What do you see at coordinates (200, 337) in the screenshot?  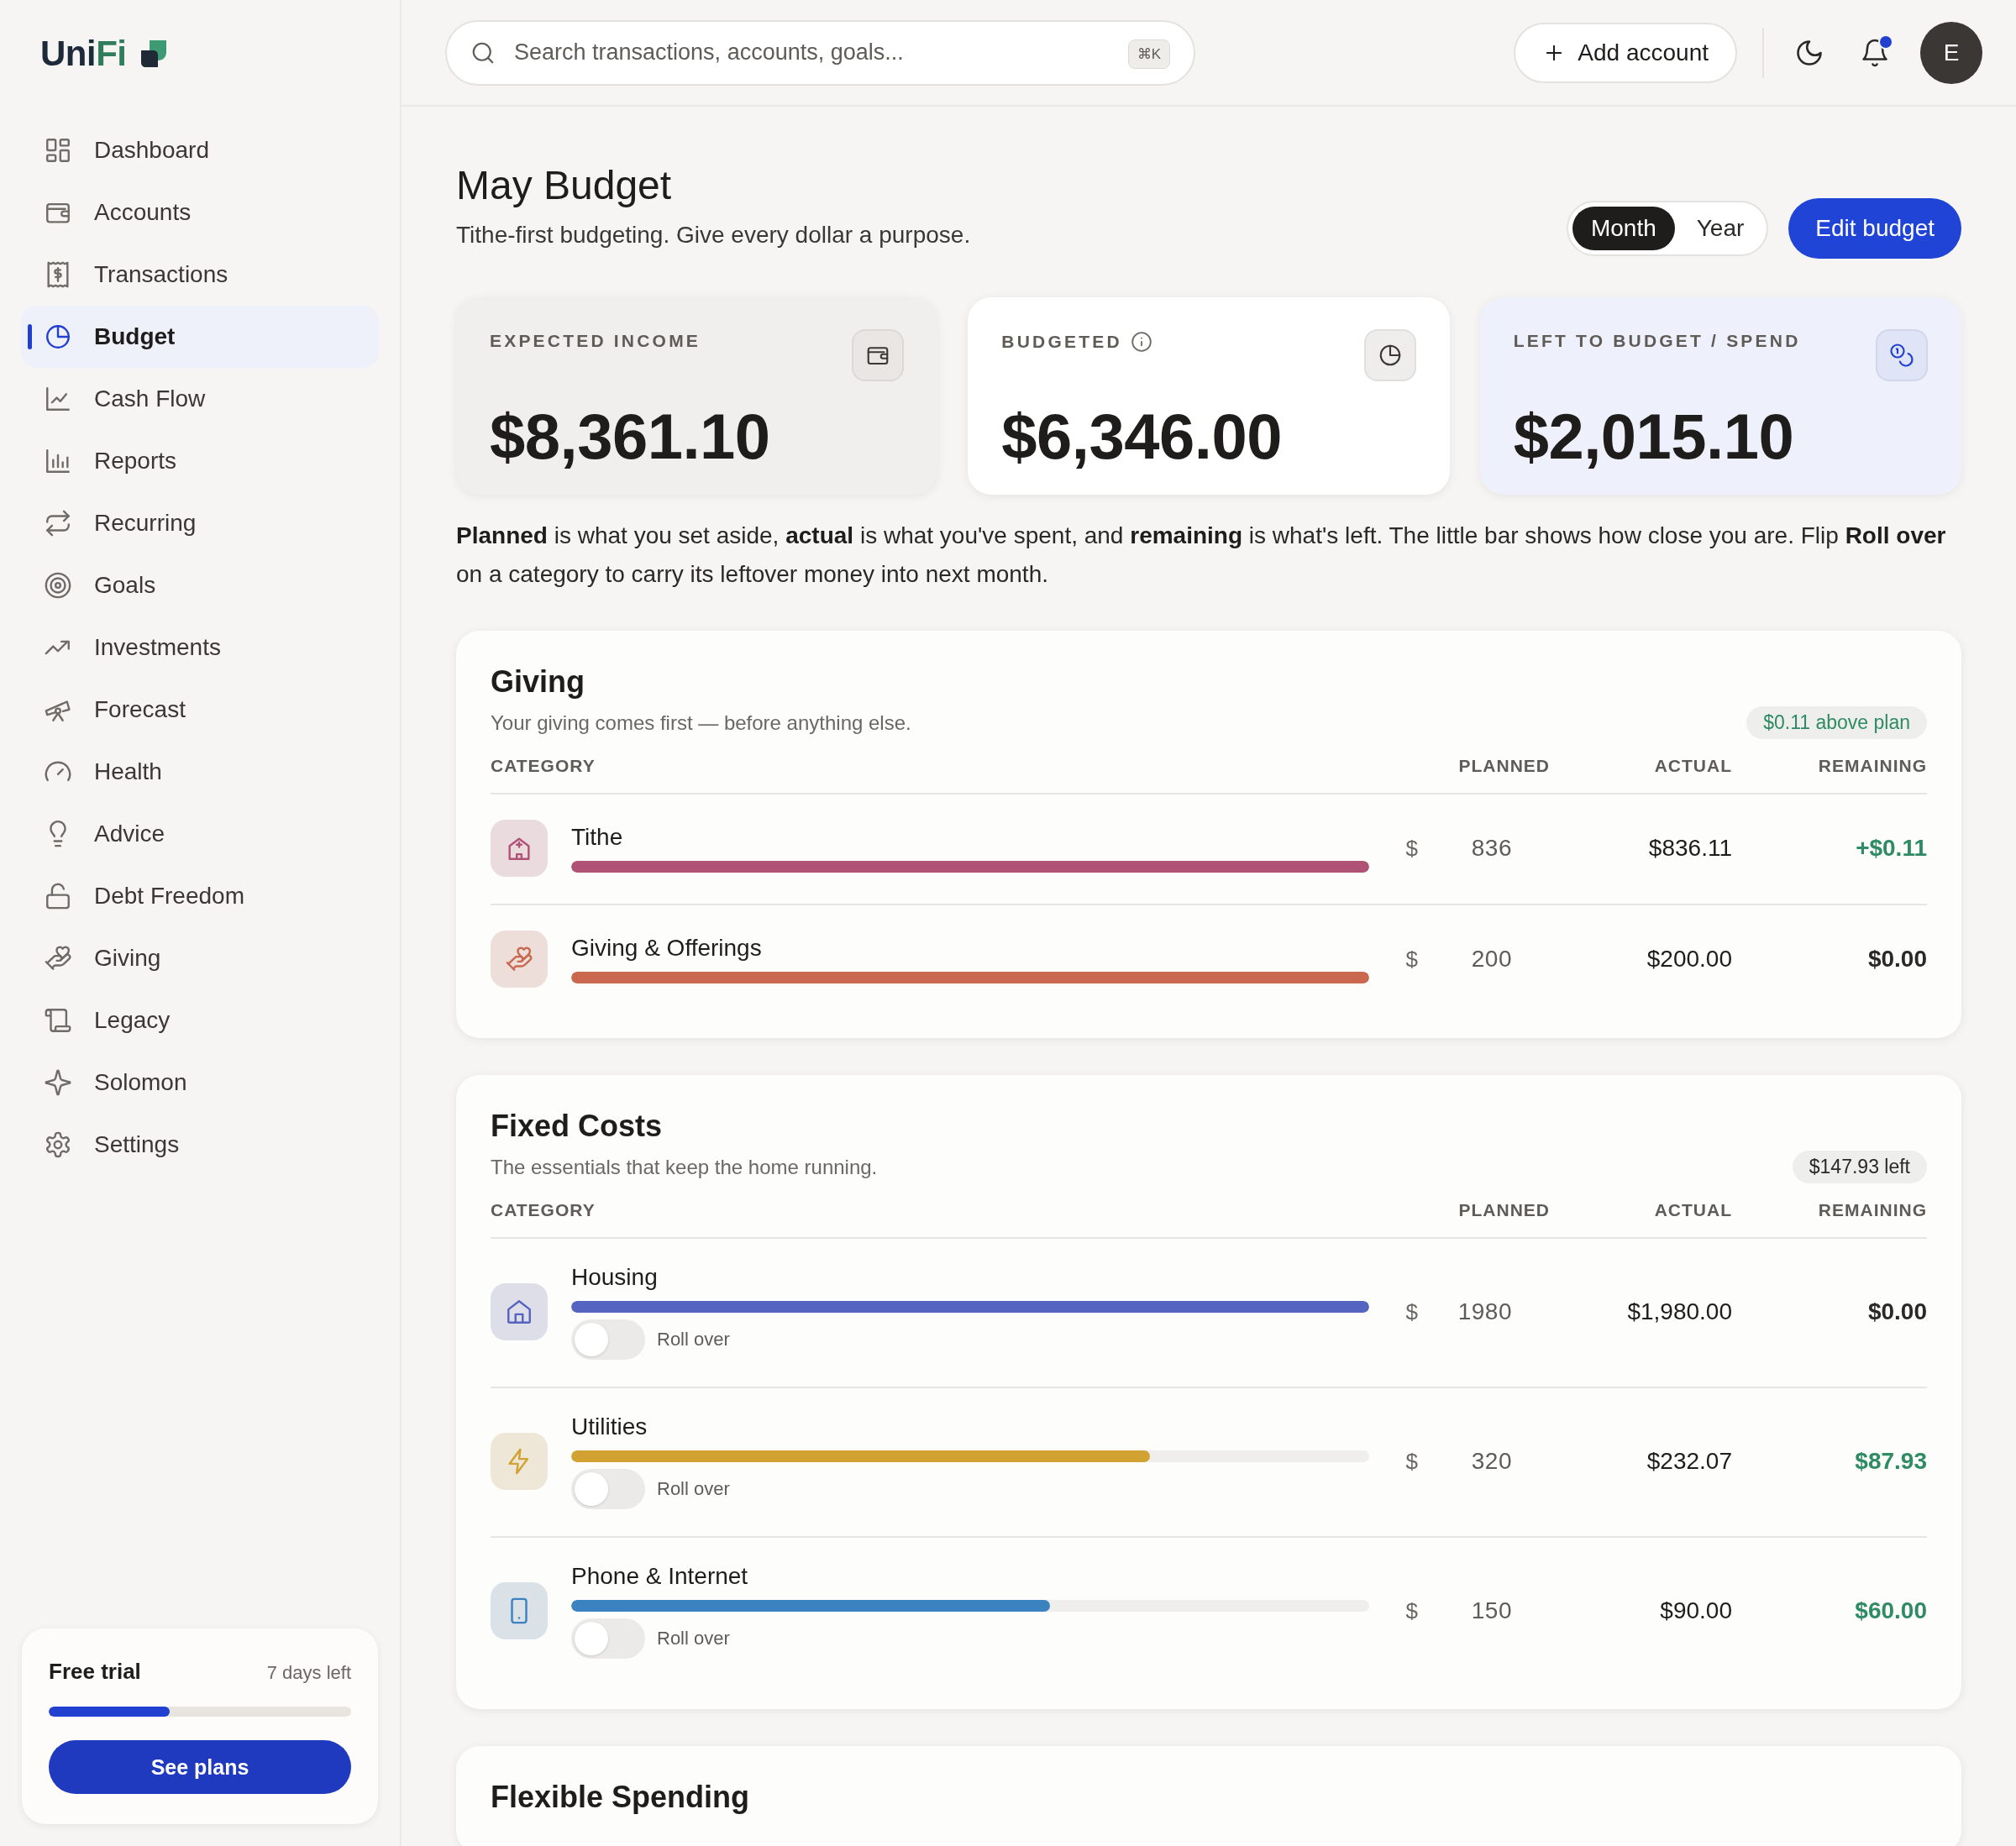 I see `nav-item: Budget` at bounding box center [200, 337].